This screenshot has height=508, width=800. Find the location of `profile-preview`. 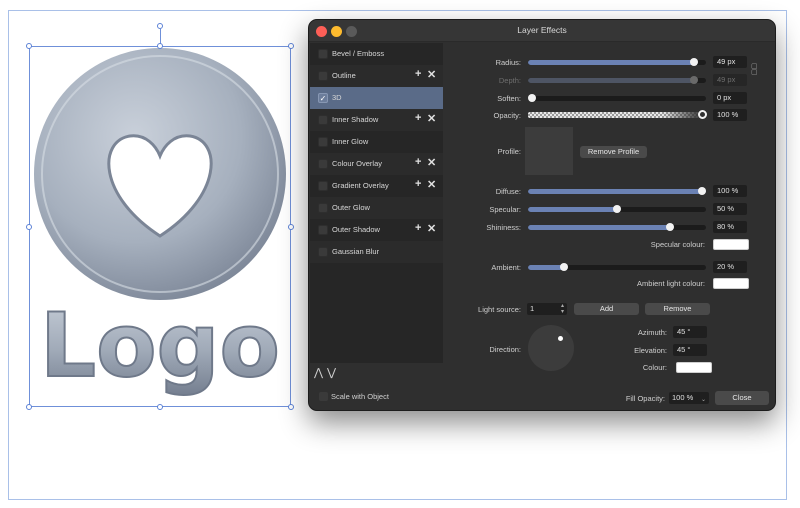

profile-preview is located at coordinates (549, 151).